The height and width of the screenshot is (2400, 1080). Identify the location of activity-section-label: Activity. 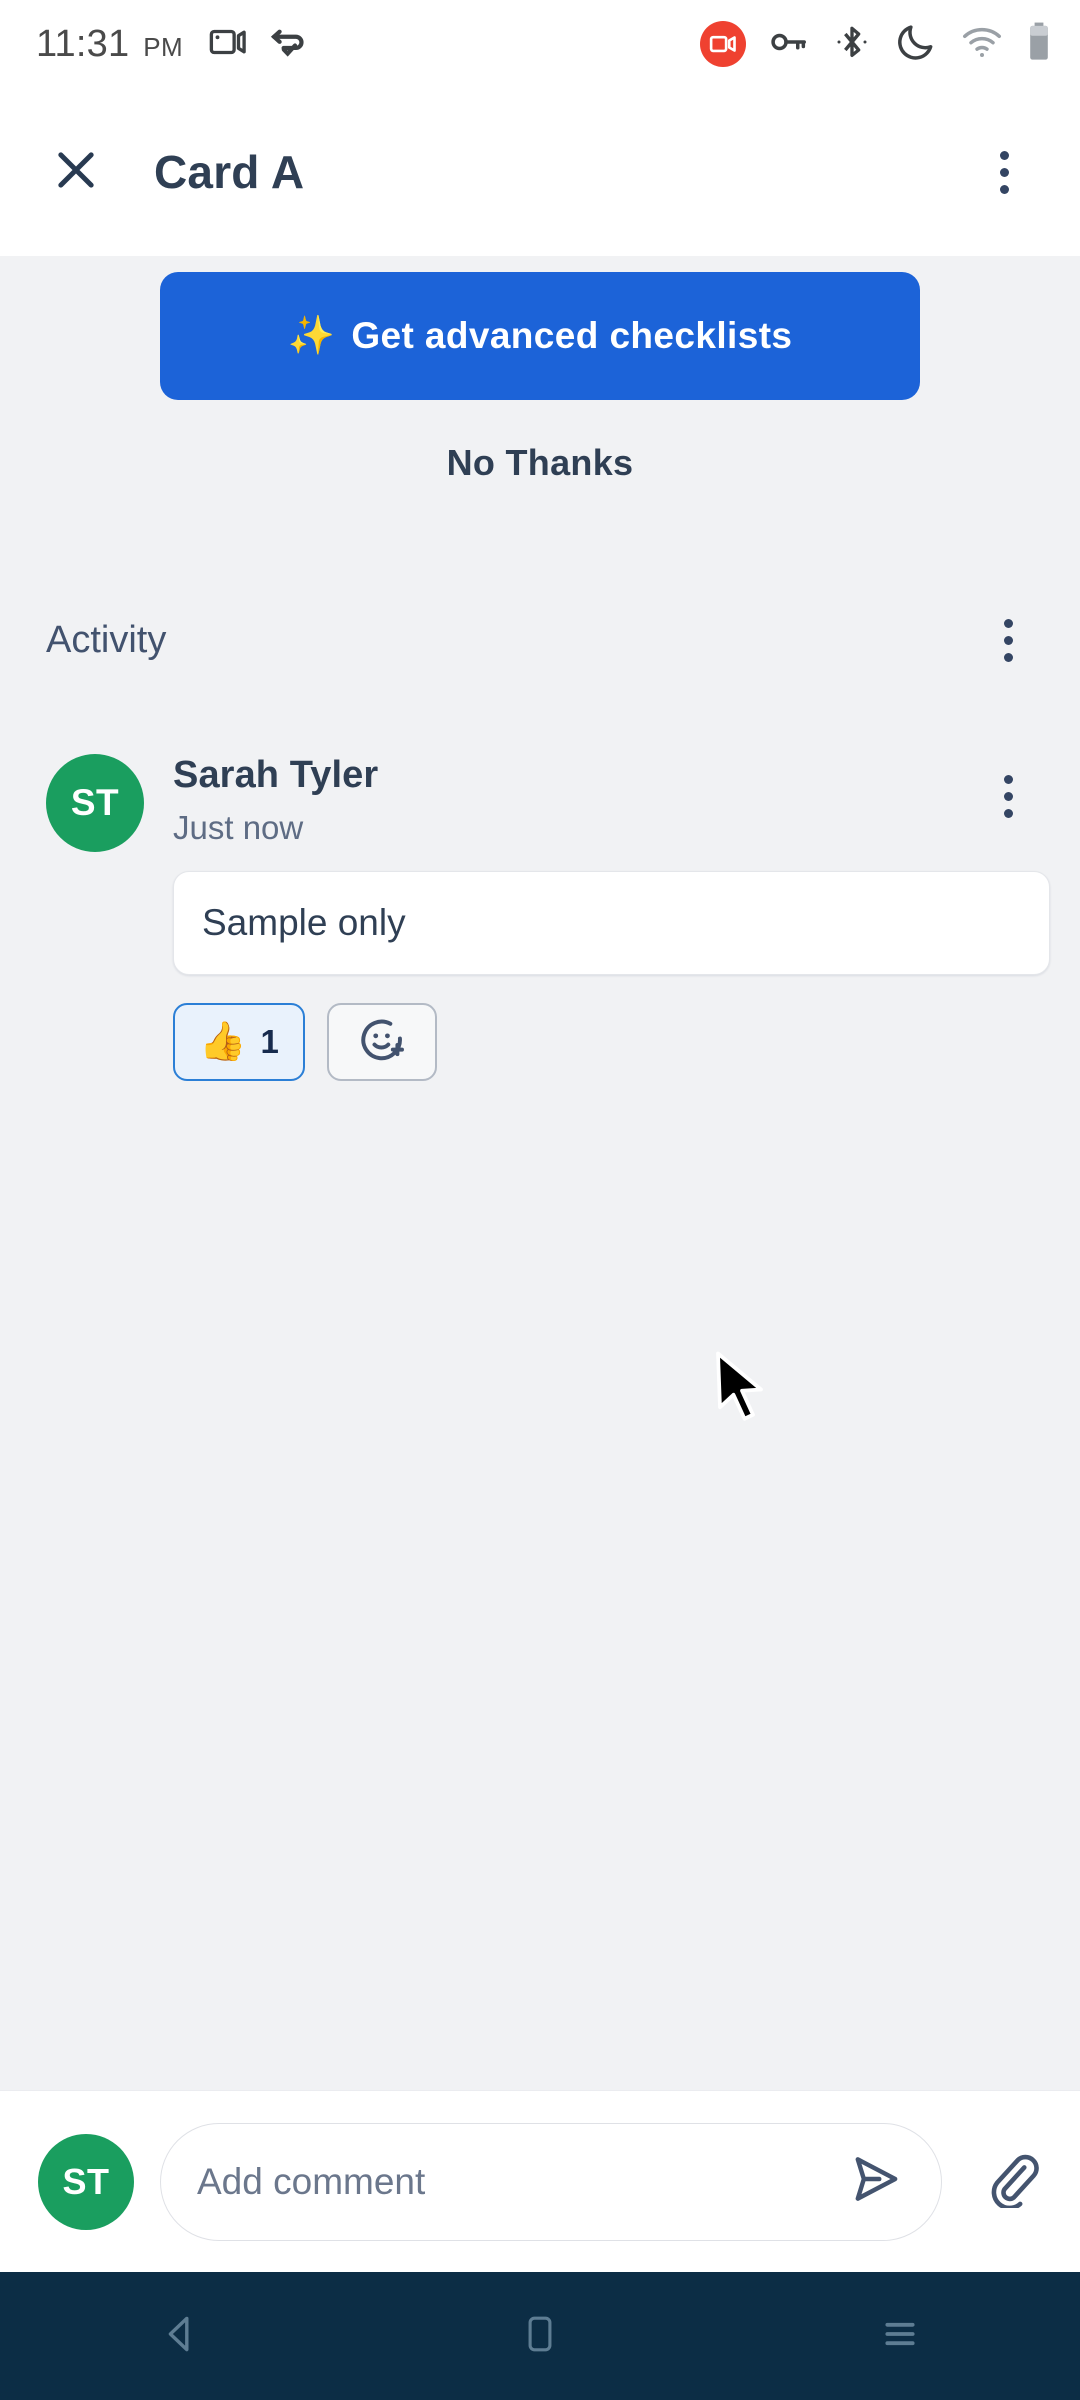
(106, 639).